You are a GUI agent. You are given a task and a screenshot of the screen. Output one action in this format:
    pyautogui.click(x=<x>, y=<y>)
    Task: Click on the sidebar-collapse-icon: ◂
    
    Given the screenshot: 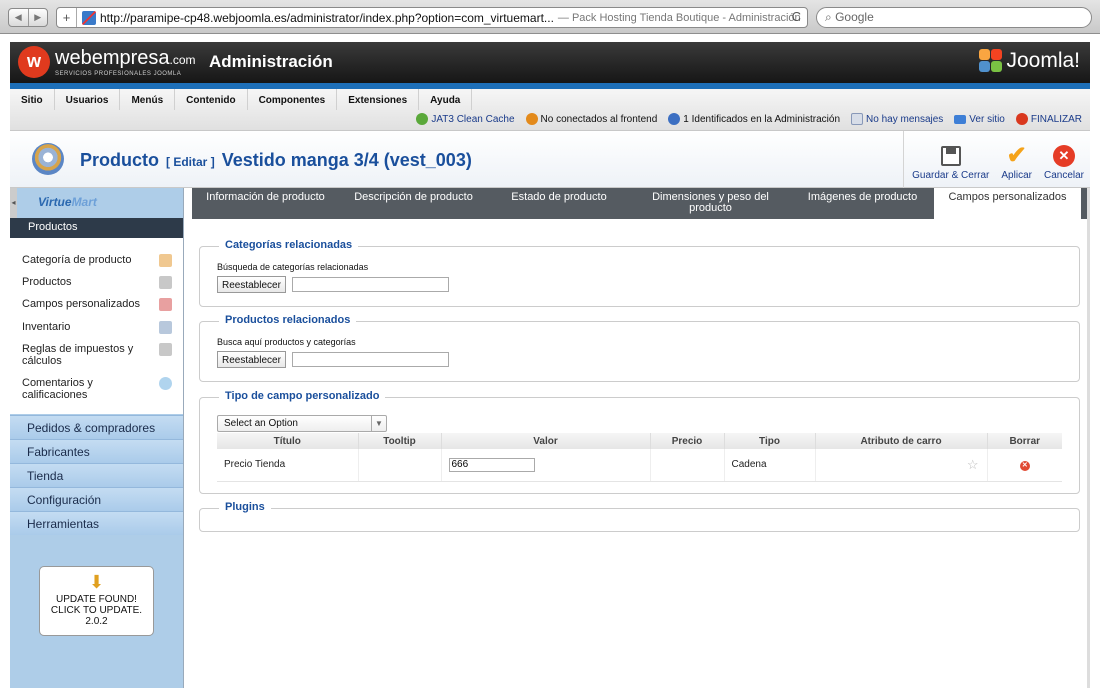 What is the action you would take?
    pyautogui.click(x=13, y=203)
    